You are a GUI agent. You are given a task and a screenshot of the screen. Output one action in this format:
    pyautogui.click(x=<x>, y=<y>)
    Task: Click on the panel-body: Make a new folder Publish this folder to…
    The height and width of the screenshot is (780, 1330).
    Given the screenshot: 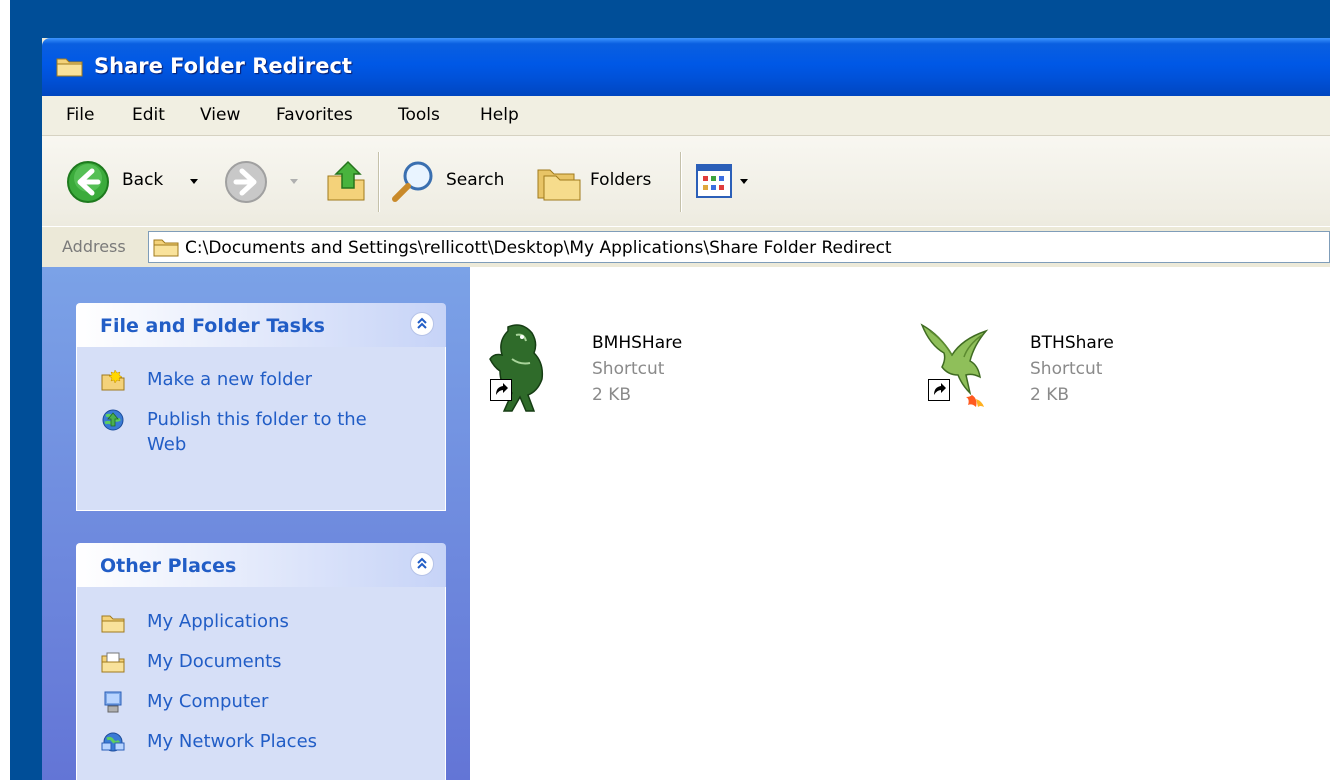 What is the action you would take?
    pyautogui.click(x=261, y=429)
    